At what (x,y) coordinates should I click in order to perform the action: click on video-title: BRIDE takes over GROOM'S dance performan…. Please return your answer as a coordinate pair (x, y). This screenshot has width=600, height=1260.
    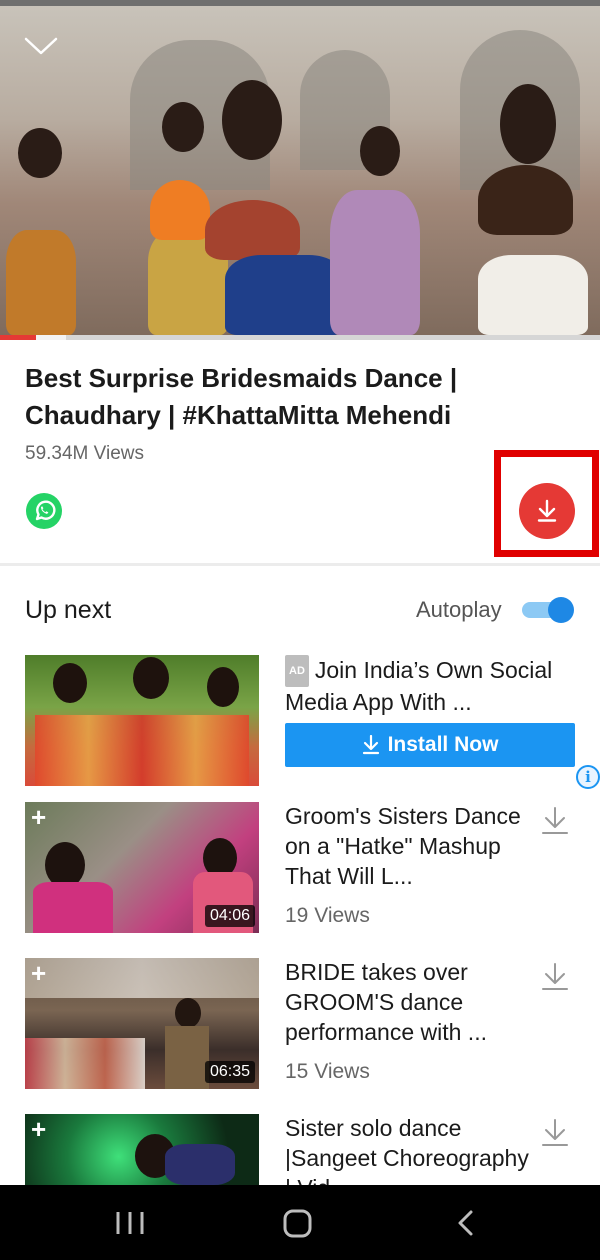
    Looking at the image, I should click on (410, 1002).